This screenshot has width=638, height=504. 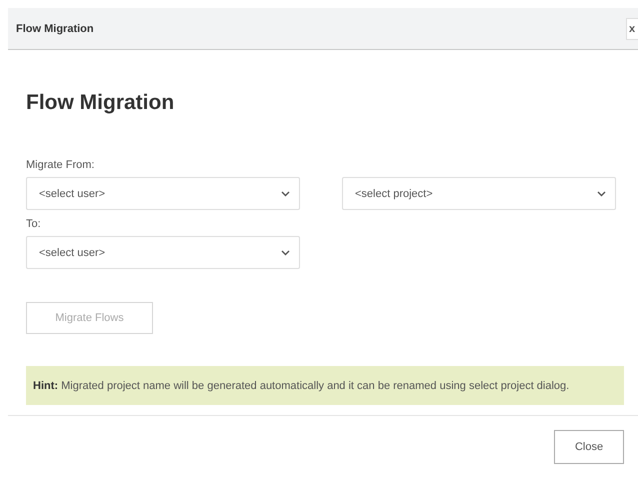 What do you see at coordinates (34, 224) in the screenshot?
I see `field-label: To:` at bounding box center [34, 224].